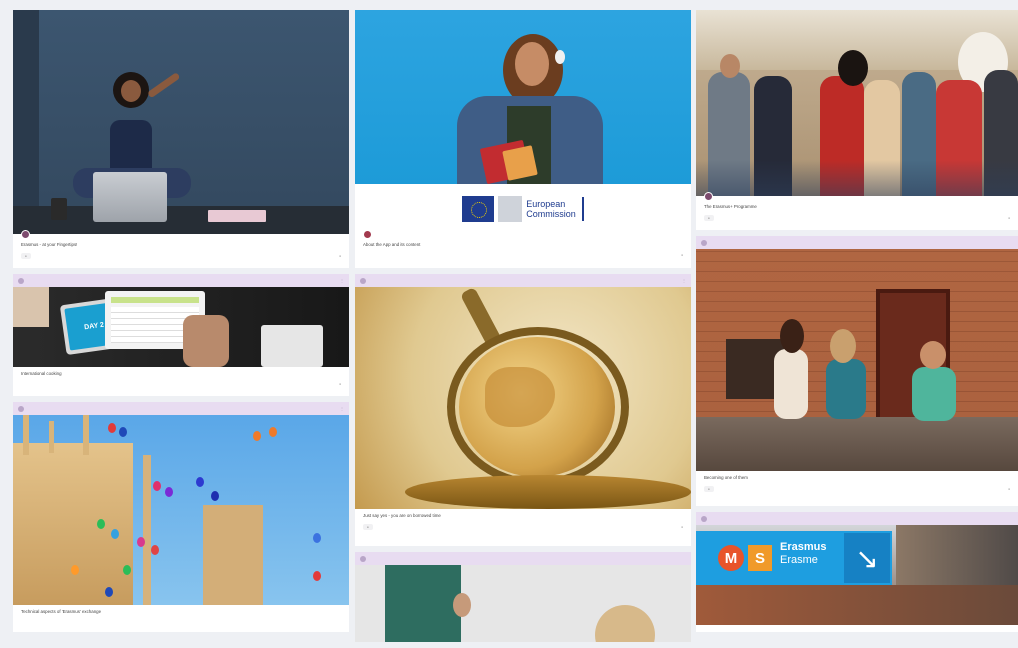 This screenshot has height=648, width=1018. What do you see at coordinates (803, 553) in the screenshot?
I see `station-name: Erasmus Erasme` at bounding box center [803, 553].